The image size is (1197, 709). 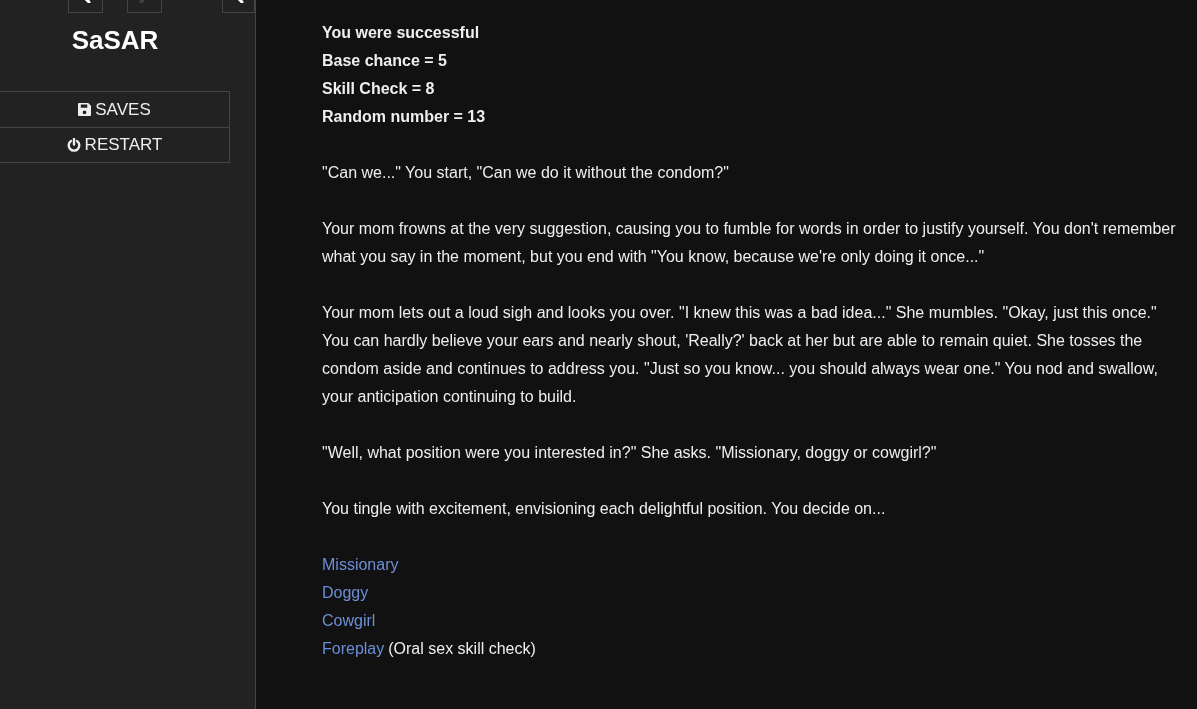 I want to click on result-line: Random number = 13, so click(x=404, y=117).